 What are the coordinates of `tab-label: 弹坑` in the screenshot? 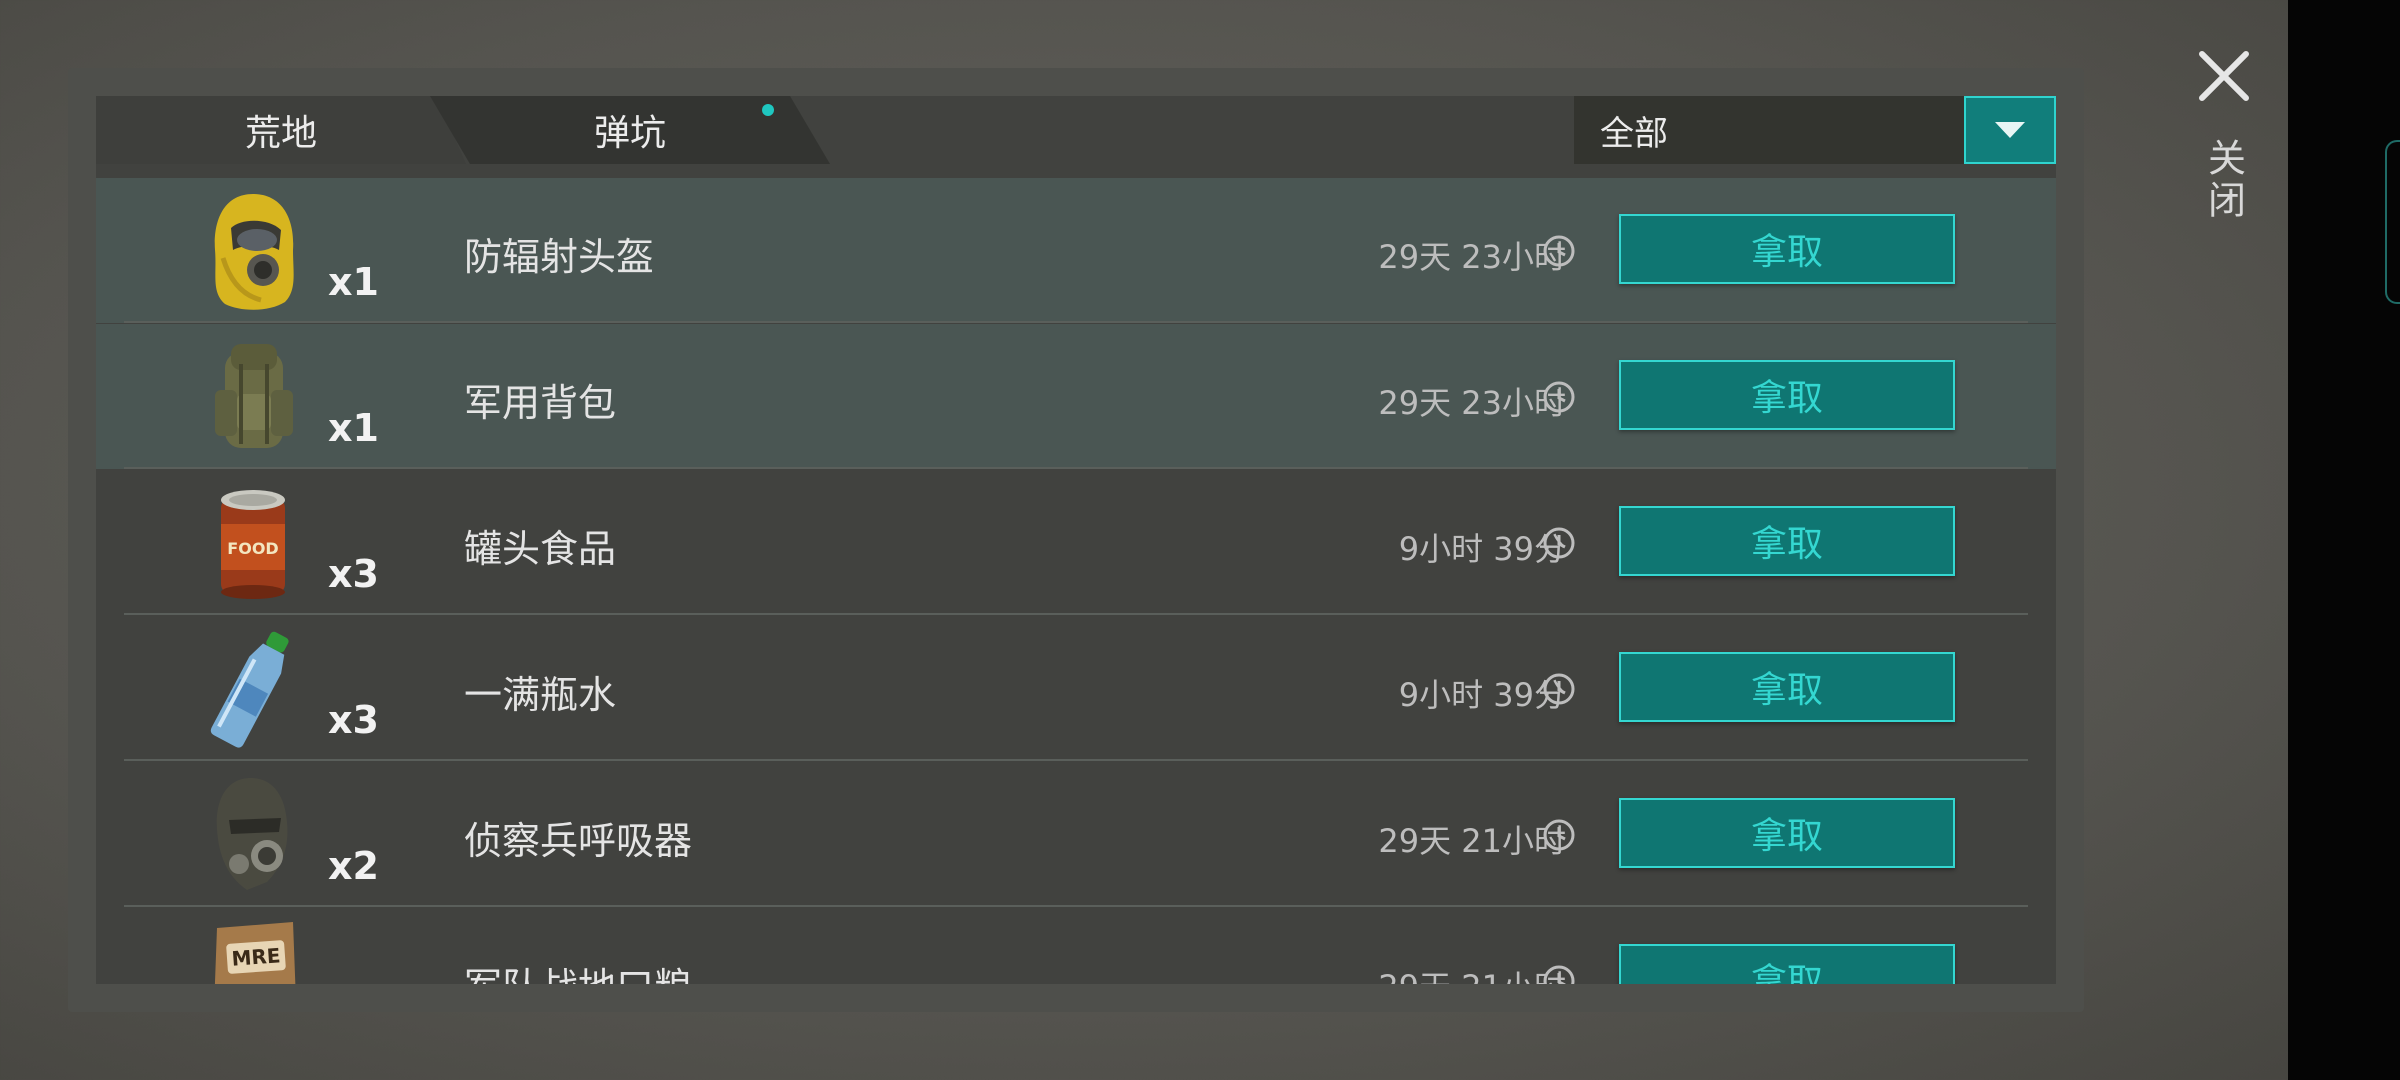 It's located at (629, 133).